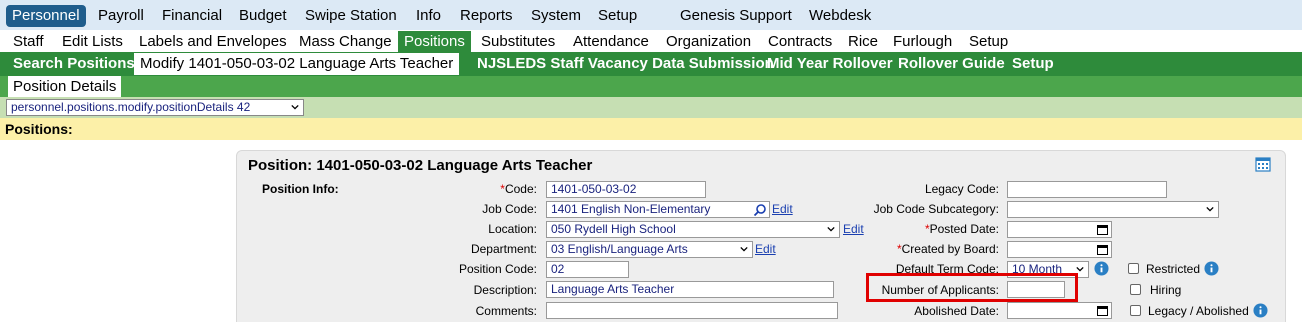 Image resolution: width=1302 pixels, height=322 pixels. Describe the element at coordinates (39, 129) in the screenshot. I see `positions-label: Positions:` at that location.